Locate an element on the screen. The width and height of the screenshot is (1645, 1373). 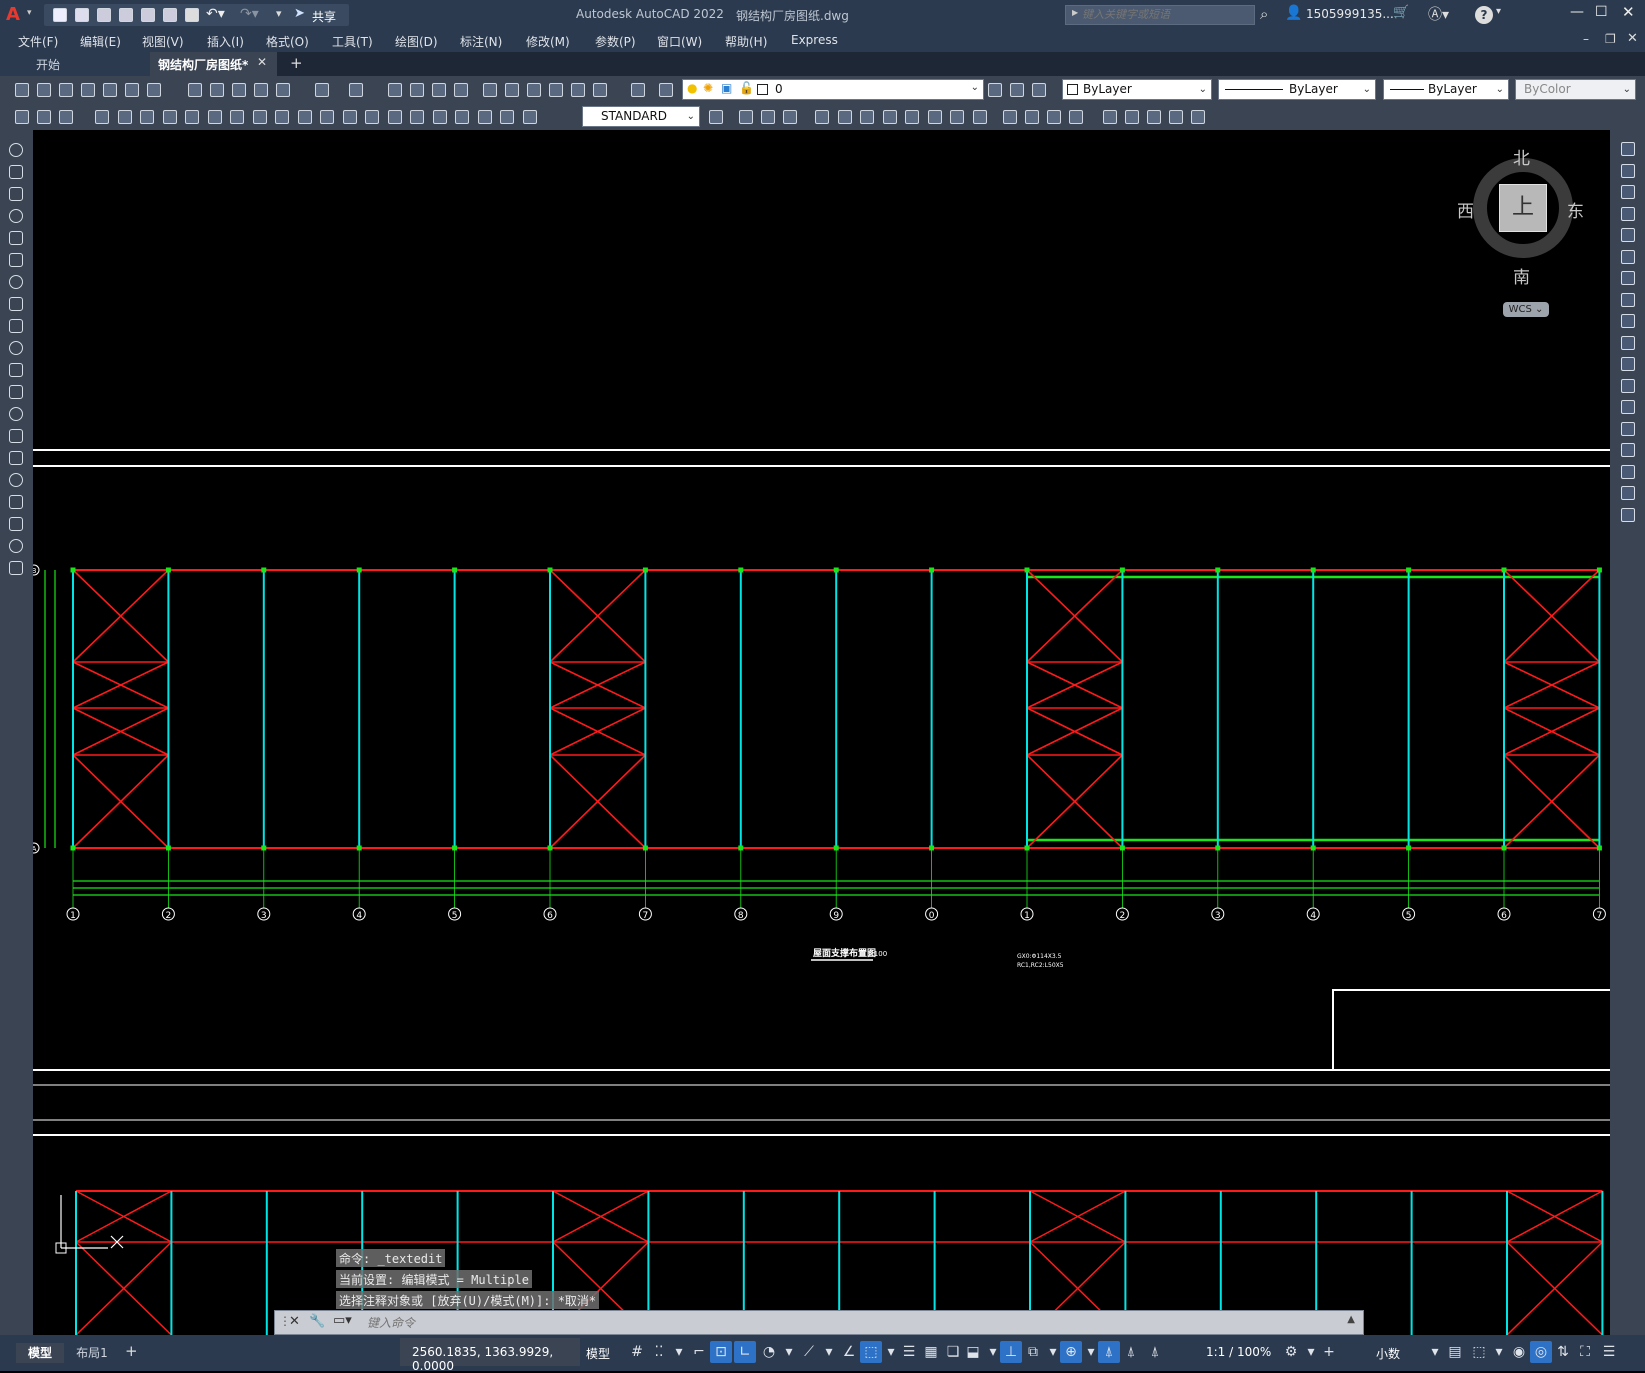
grid-icon: # is located at coordinates (637, 1352).